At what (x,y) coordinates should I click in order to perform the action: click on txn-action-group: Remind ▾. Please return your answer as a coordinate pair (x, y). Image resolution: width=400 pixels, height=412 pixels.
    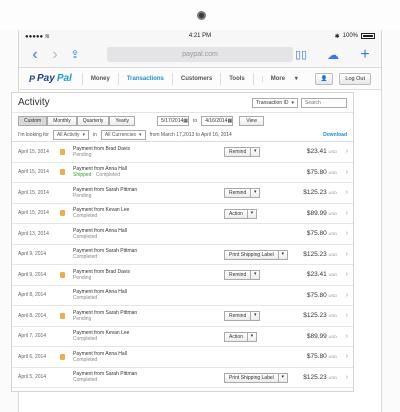
    Looking at the image, I should click on (242, 152).